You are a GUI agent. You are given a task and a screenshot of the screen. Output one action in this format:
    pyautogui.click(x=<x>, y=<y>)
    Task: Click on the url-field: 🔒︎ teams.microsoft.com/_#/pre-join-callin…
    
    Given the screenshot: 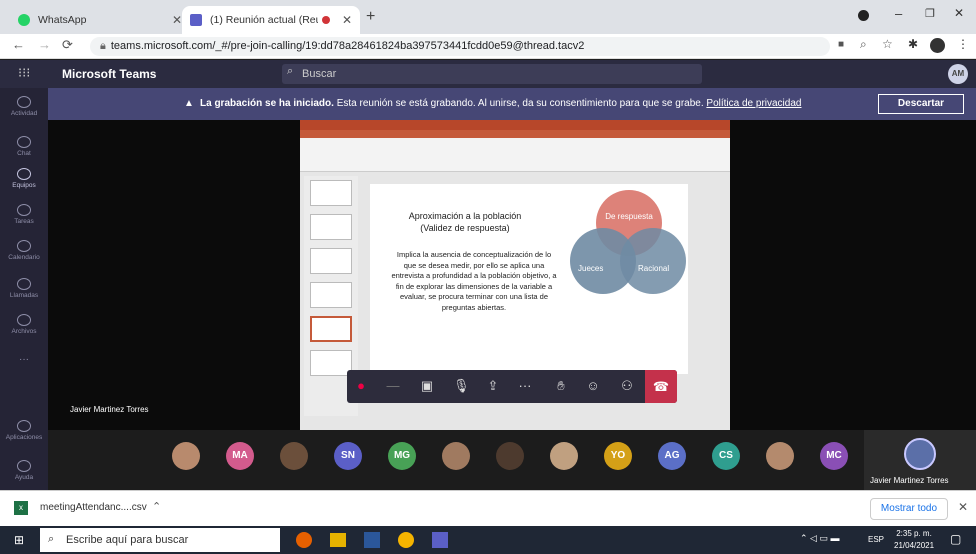 What is the action you would take?
    pyautogui.click(x=460, y=46)
    